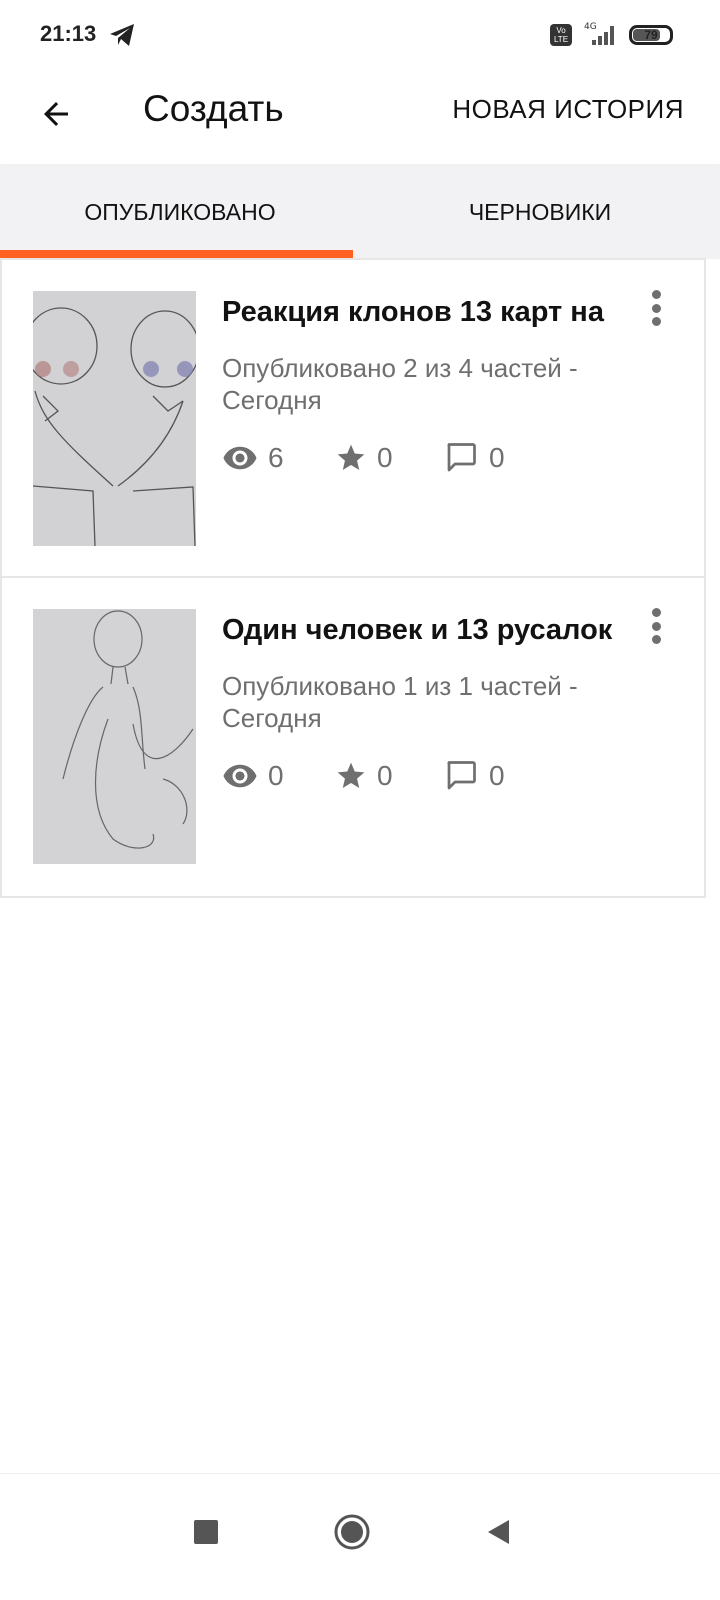 This screenshot has width=720, height=1600. I want to click on status-bar: 21:13 Vo LTE 4G 79, so click(360, 35).